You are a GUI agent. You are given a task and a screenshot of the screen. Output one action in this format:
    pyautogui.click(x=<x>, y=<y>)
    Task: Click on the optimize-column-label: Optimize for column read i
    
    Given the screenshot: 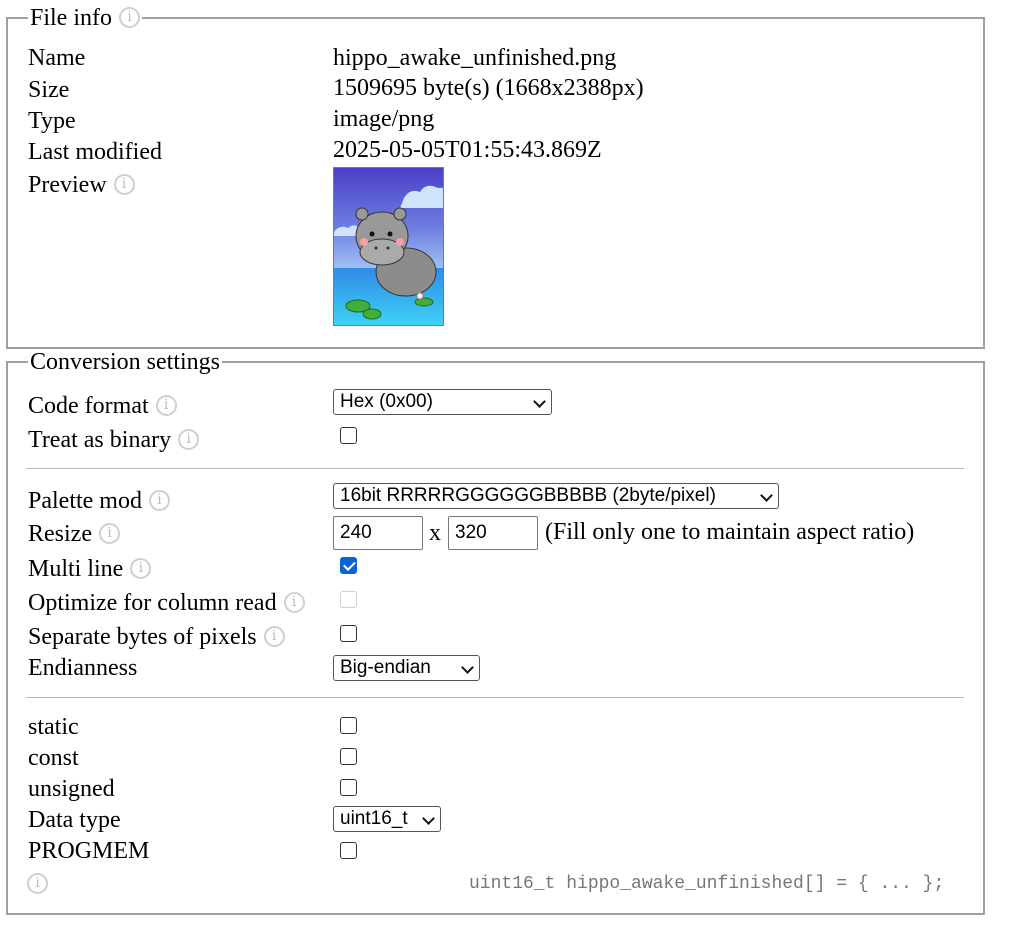 What is the action you would take?
    pyautogui.click(x=166, y=603)
    